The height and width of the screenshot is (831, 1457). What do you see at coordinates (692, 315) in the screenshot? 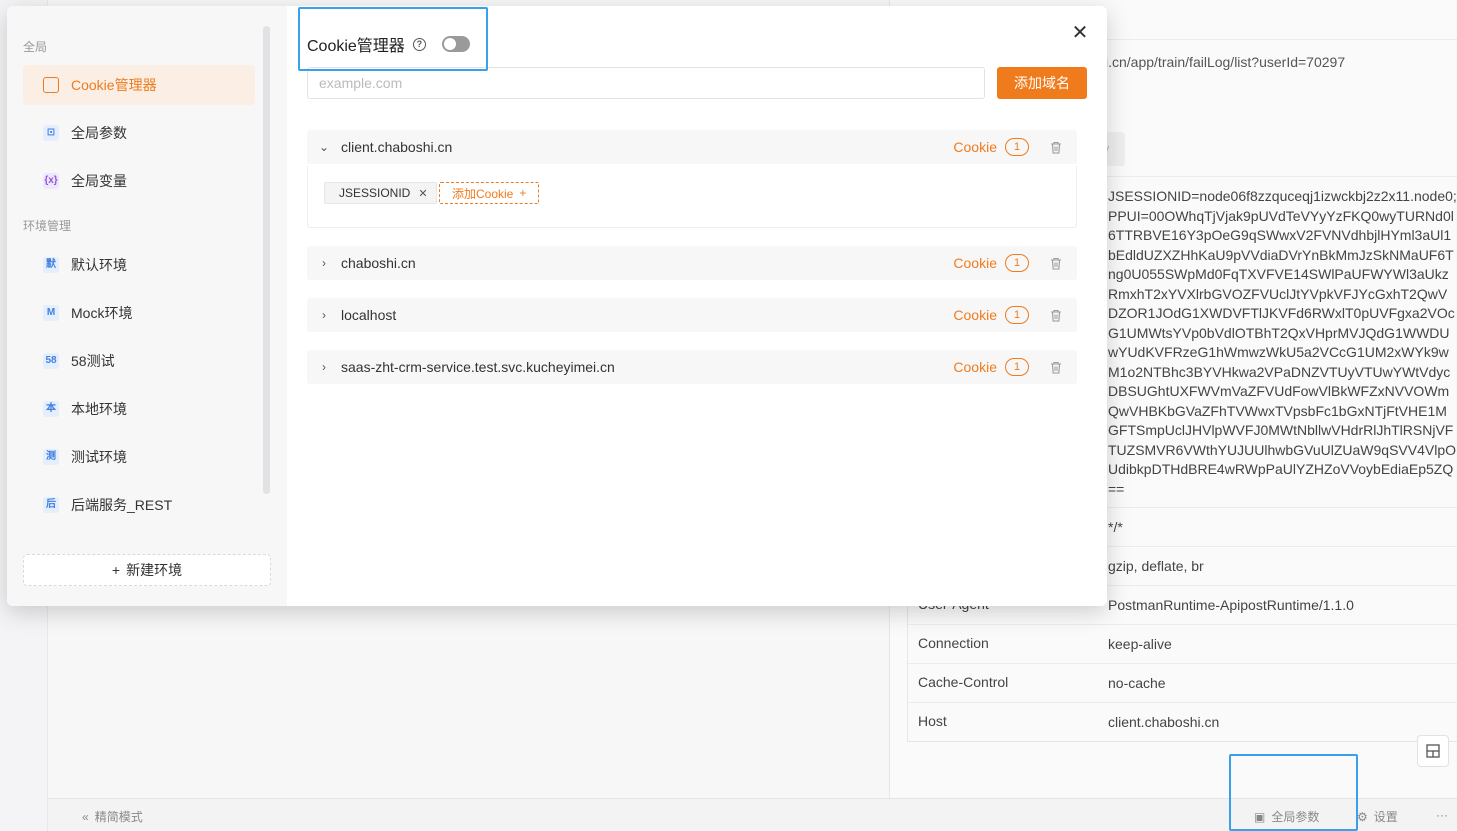
I see `domain-row: › localhost Cookie 1` at bounding box center [692, 315].